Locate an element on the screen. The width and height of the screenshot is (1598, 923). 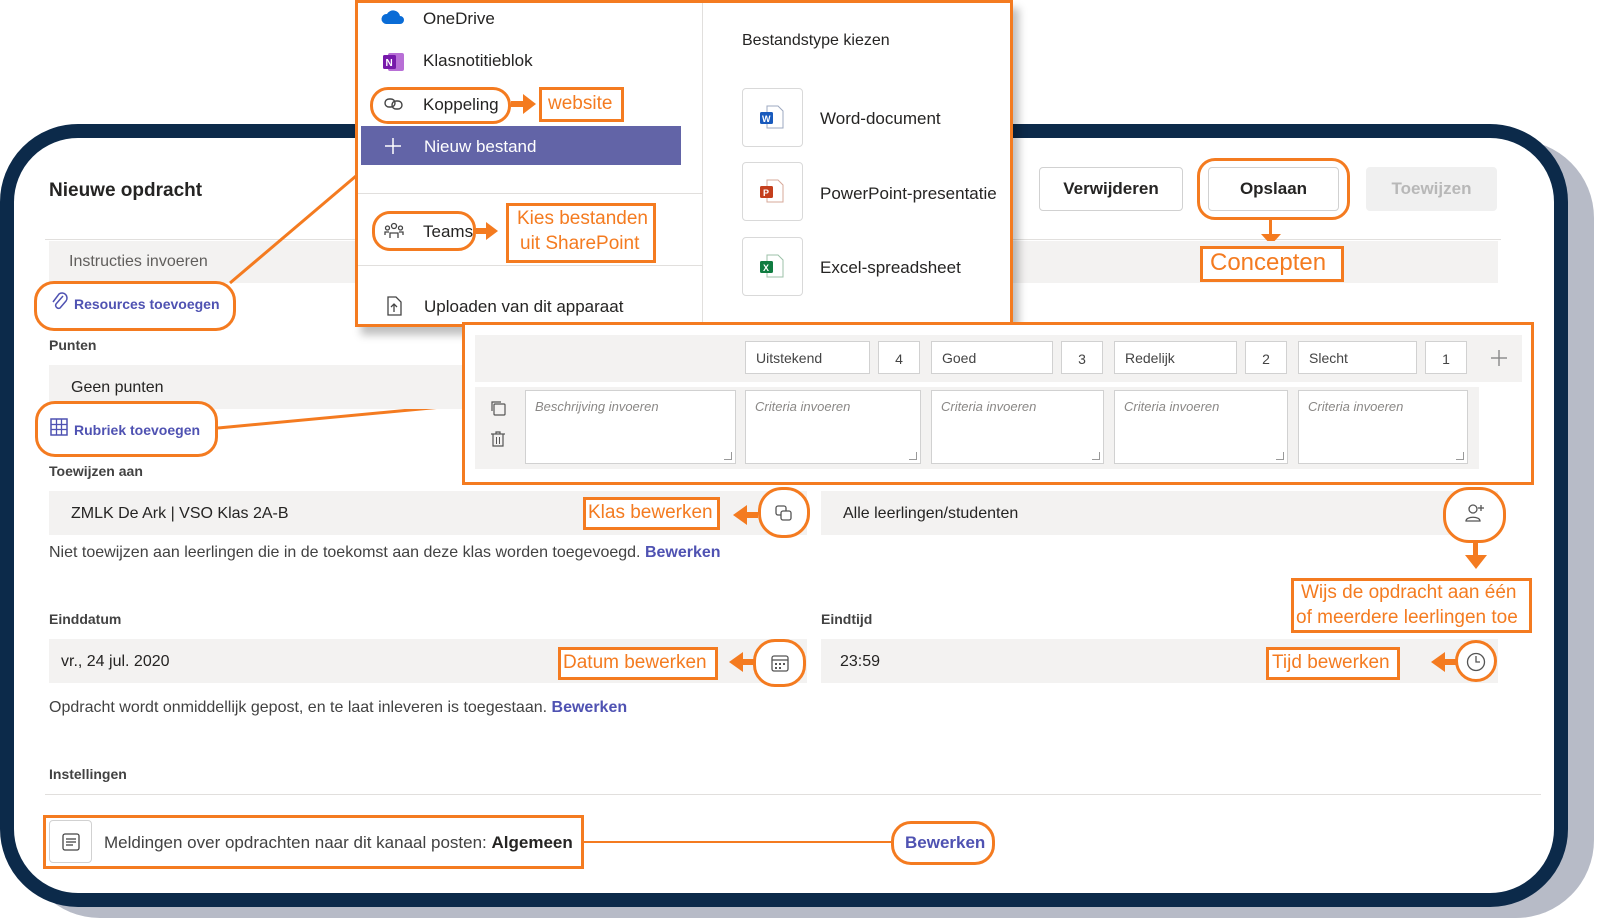
svg-text: N is located at coordinates (389, 63).